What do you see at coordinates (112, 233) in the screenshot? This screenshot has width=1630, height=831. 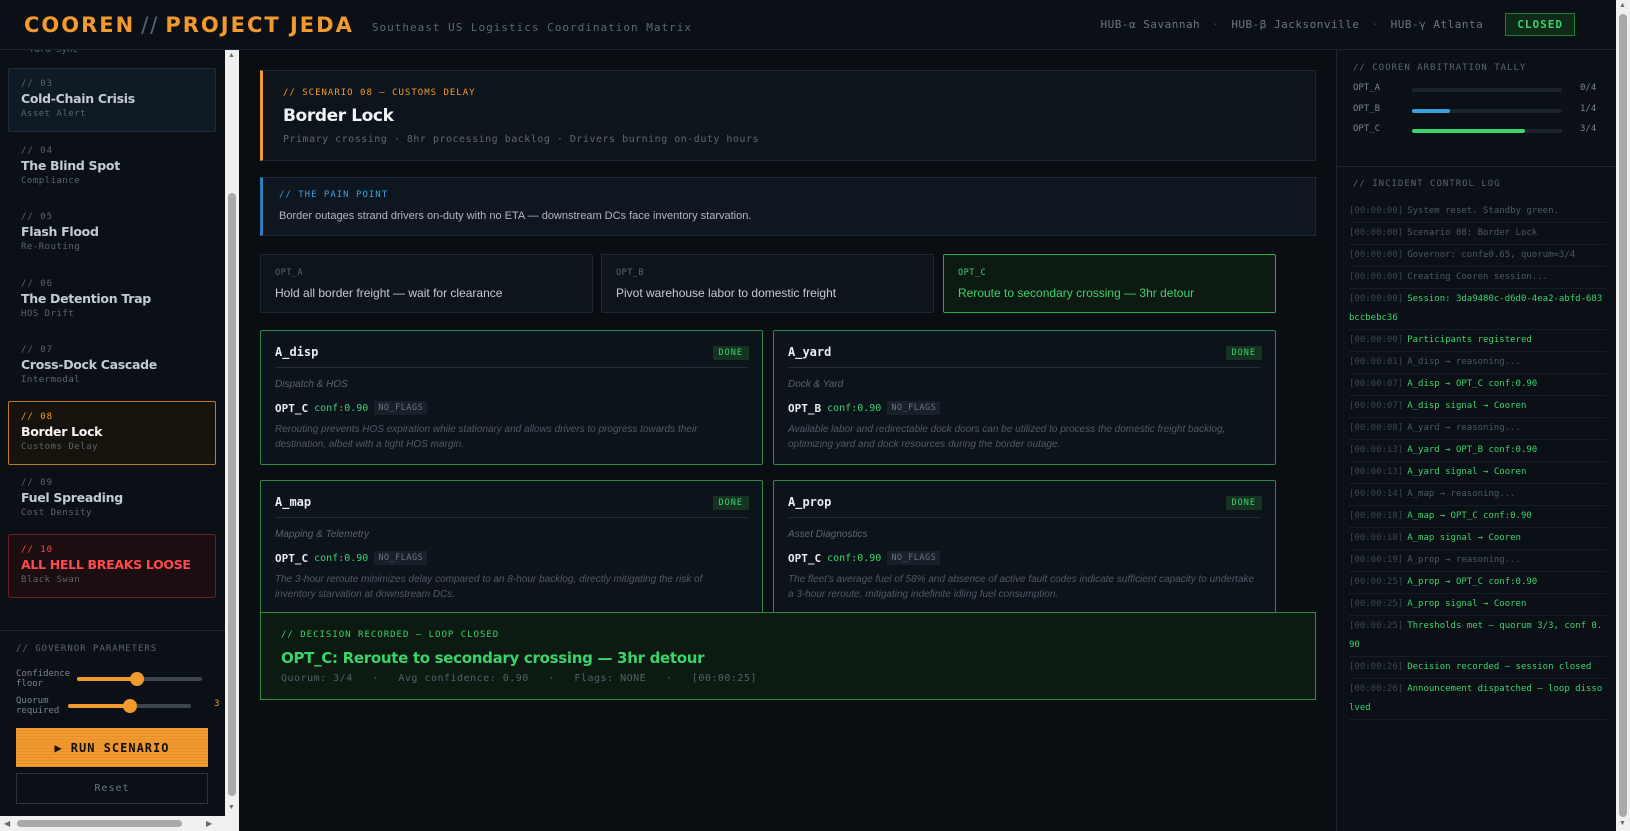 I see `scenario-item: // 05 Flash Flood Re-Routing` at bounding box center [112, 233].